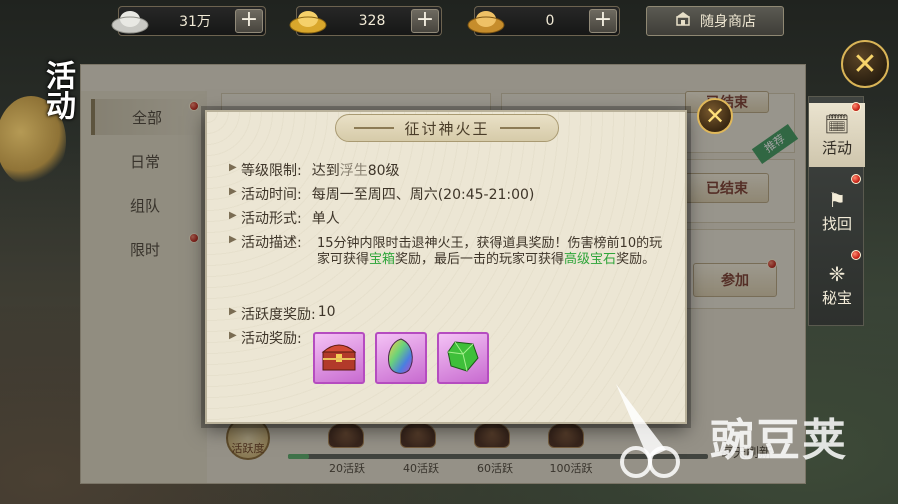 This screenshot has height=504, width=898. What do you see at coordinates (382, 259) in the screenshot?
I see `desc-highlight-chest: 宝箱` at bounding box center [382, 259].